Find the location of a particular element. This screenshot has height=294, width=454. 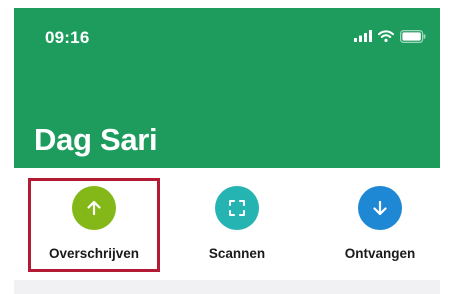

transfer-label: Overschrijven is located at coordinates (94, 253).